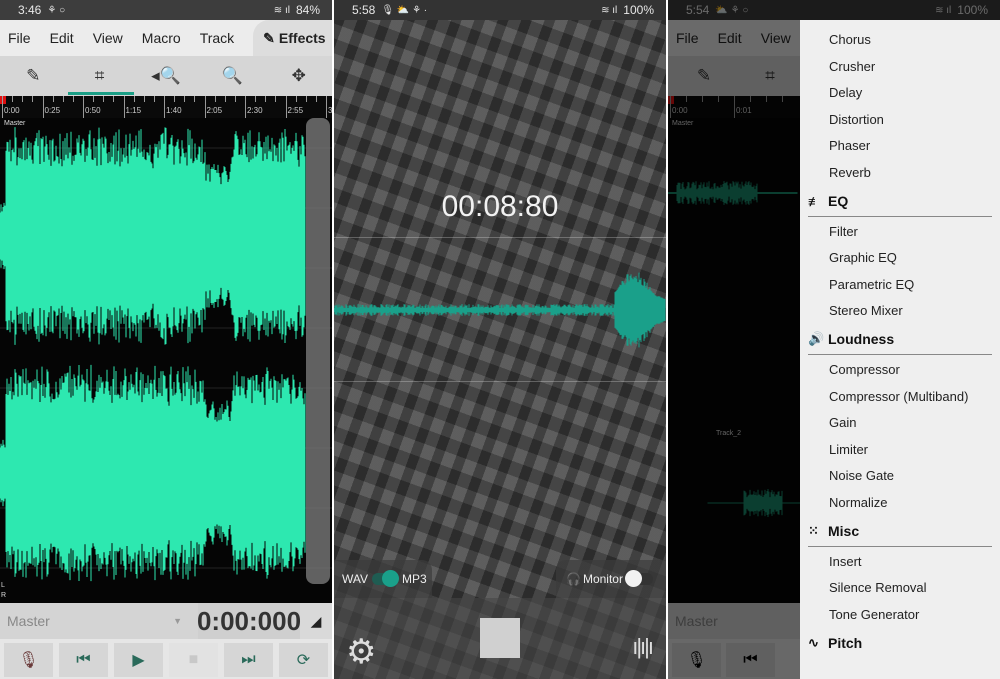  I want to click on stop-button: ■, so click(193, 660).